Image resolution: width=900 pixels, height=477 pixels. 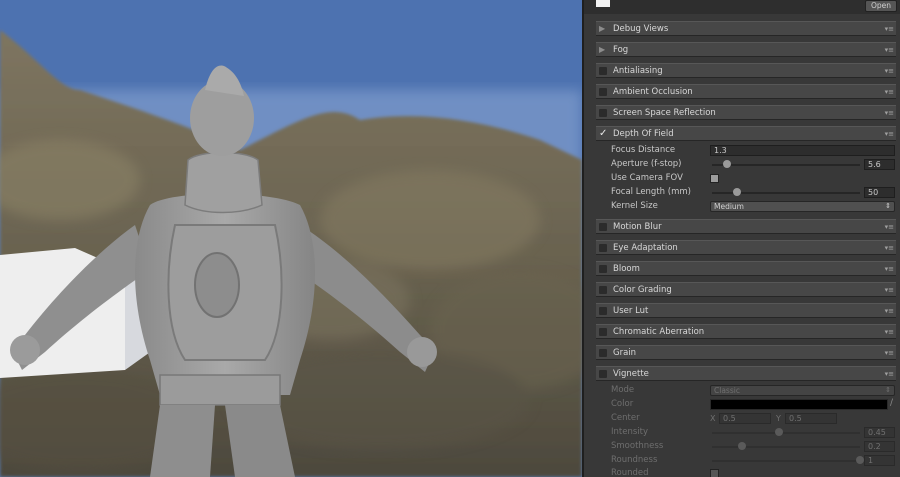 What do you see at coordinates (746, 373) in the screenshot?
I see `section-vignette: Vignette ▾≡` at bounding box center [746, 373].